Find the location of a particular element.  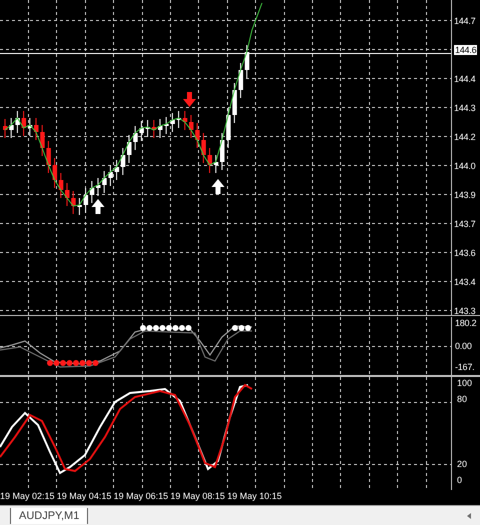

price-label: 144.0 is located at coordinates (465, 165).